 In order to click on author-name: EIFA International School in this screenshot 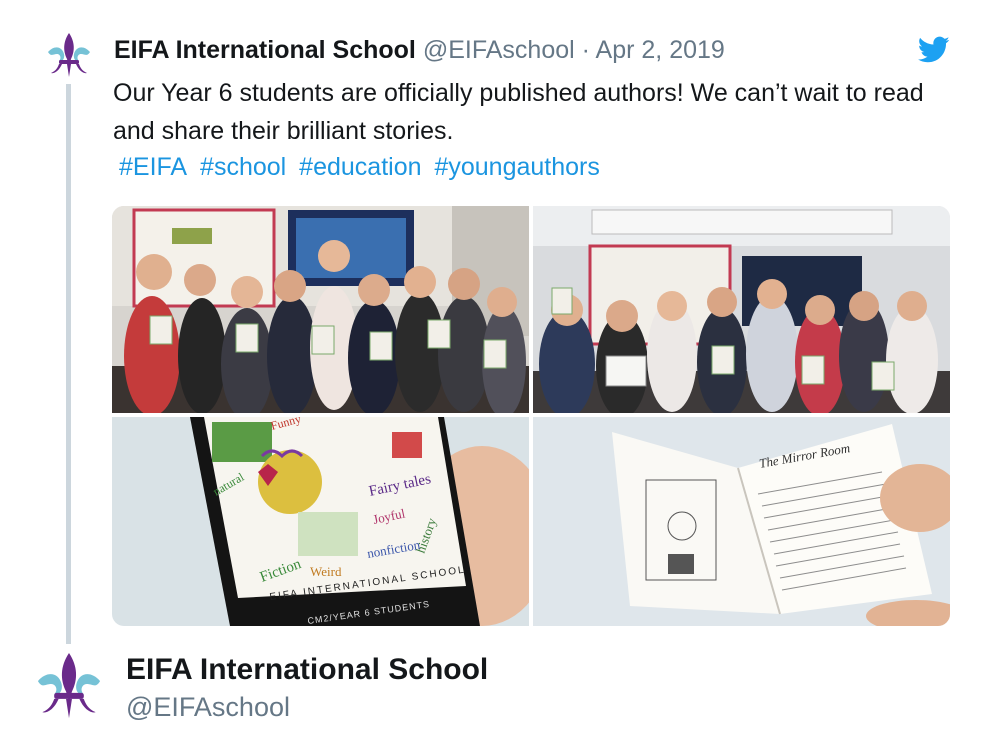, I will do `click(265, 50)`.